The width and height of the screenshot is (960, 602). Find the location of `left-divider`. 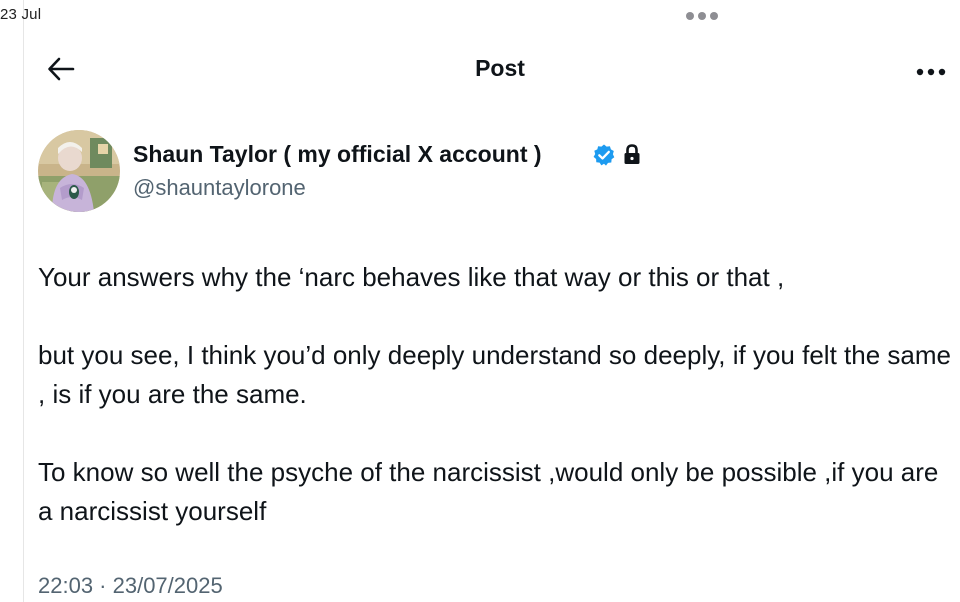

left-divider is located at coordinates (23, 301).